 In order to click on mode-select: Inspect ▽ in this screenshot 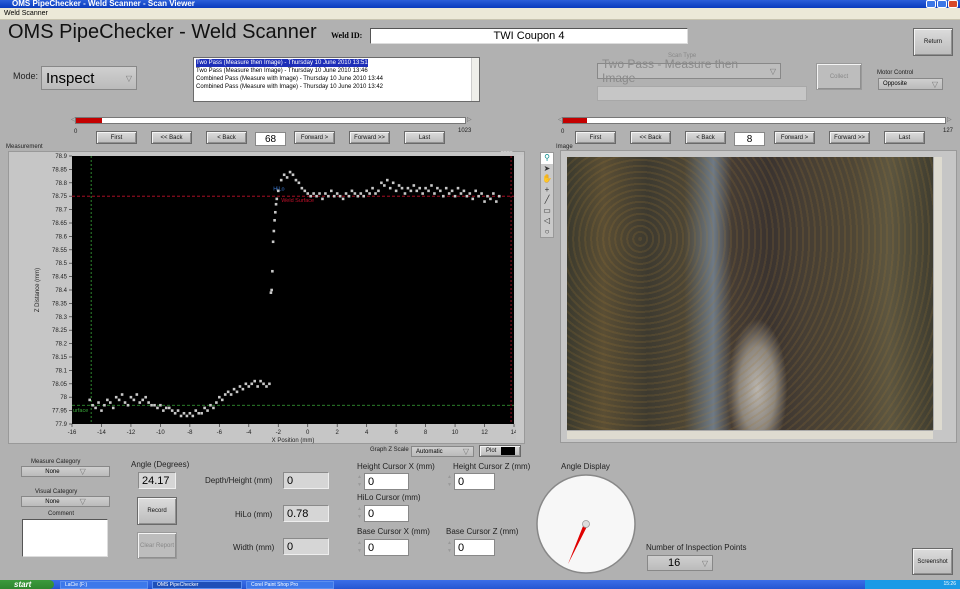, I will do `click(89, 78)`.